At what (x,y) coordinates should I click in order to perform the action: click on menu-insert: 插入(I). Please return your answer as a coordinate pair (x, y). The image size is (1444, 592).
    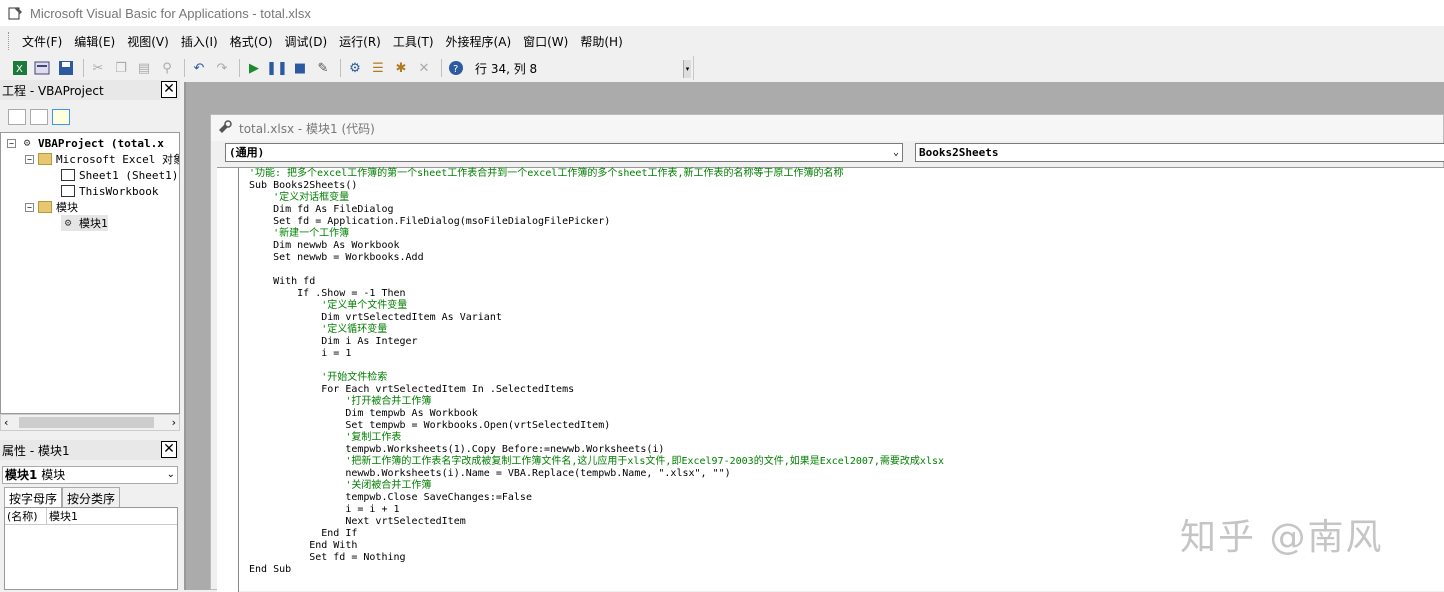
    Looking at the image, I should click on (199, 41).